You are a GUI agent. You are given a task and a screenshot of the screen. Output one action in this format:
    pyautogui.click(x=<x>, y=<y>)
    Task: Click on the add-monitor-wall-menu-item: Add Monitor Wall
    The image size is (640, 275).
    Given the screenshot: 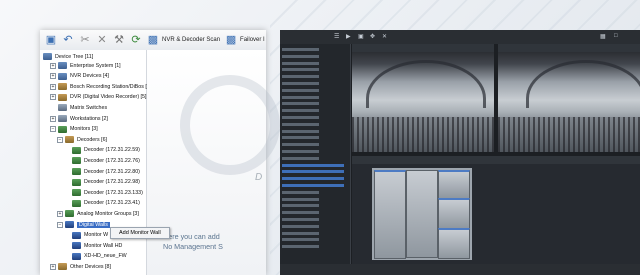 What is the action you would take?
    pyautogui.click(x=140, y=233)
    